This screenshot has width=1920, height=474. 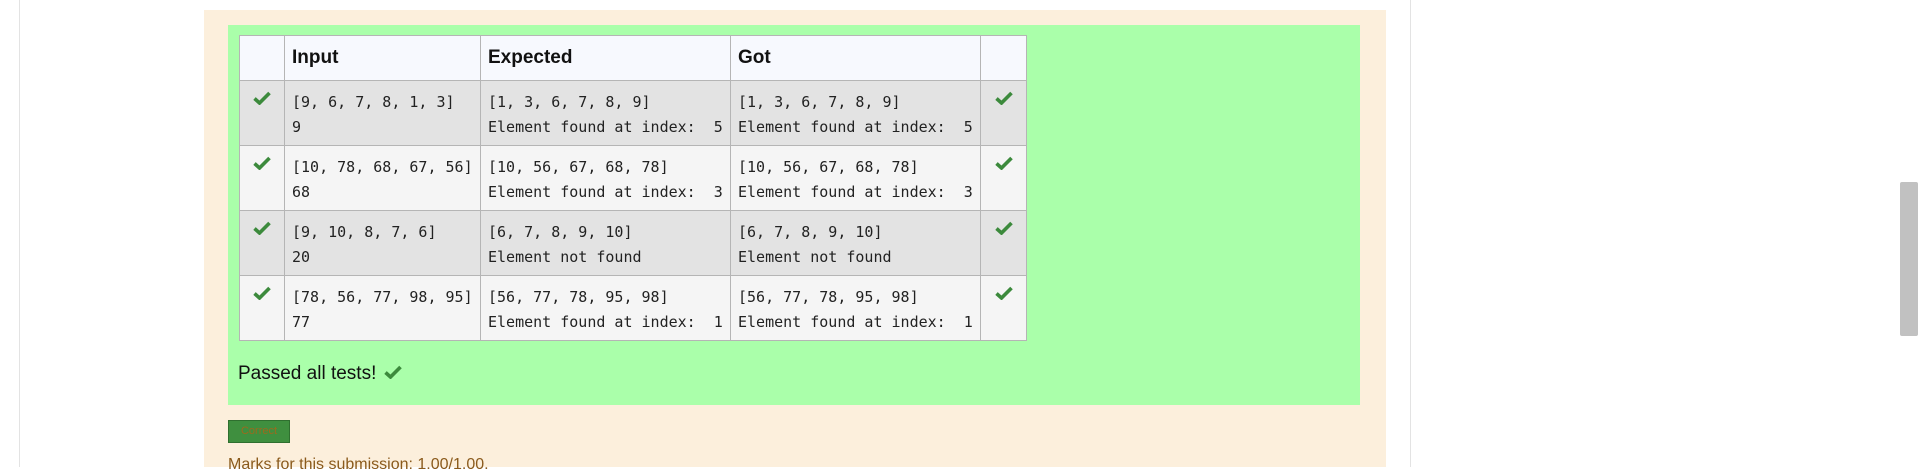 I want to click on got-message: Element found at index: 3, so click(x=855, y=192).